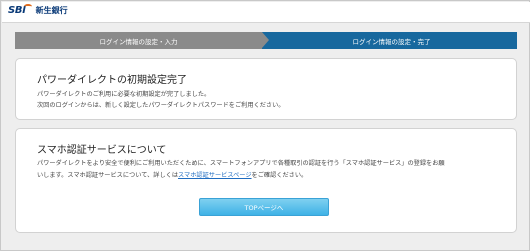  I want to click on sbi-logo-mark: SBI, so click(20, 10).